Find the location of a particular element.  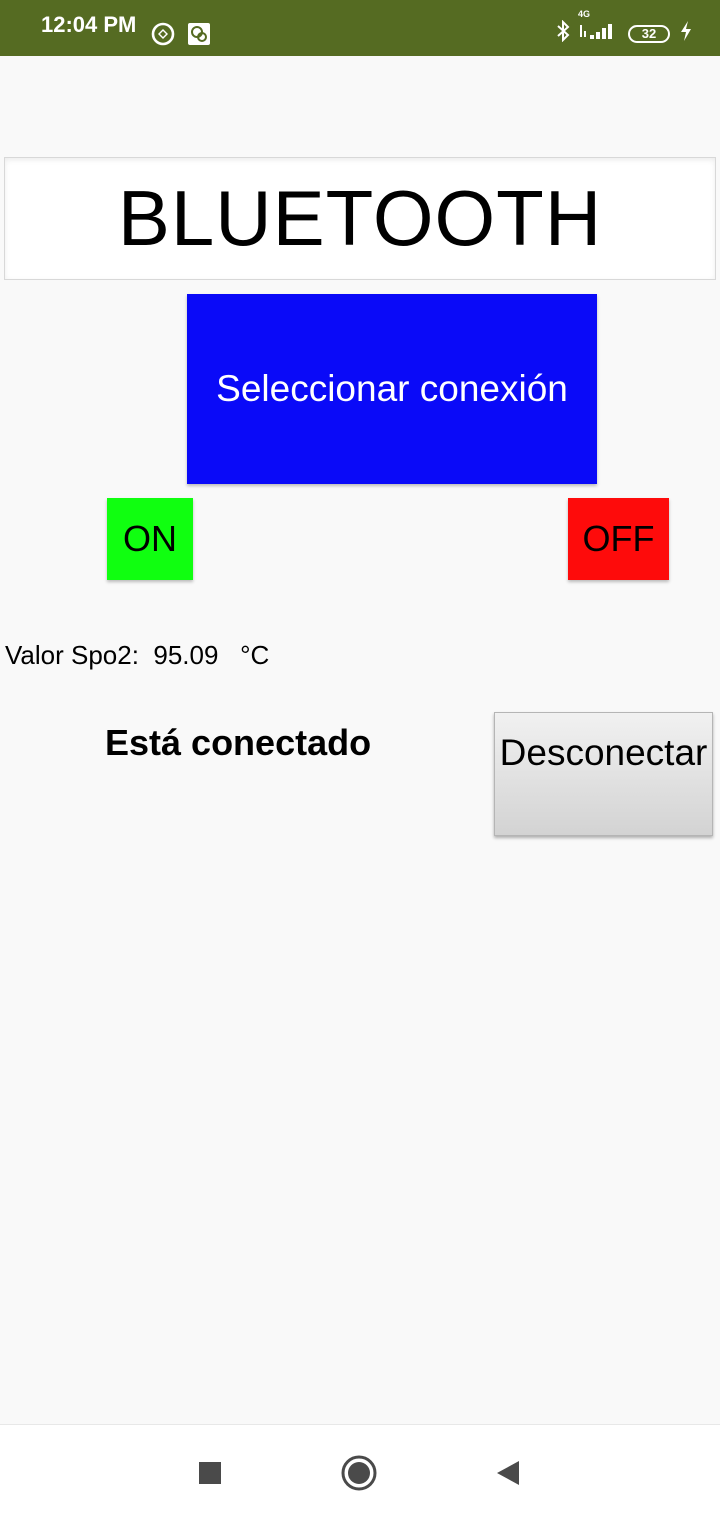

spo2-row: Valor Spo2: 95.09 °C is located at coordinates (137, 655).